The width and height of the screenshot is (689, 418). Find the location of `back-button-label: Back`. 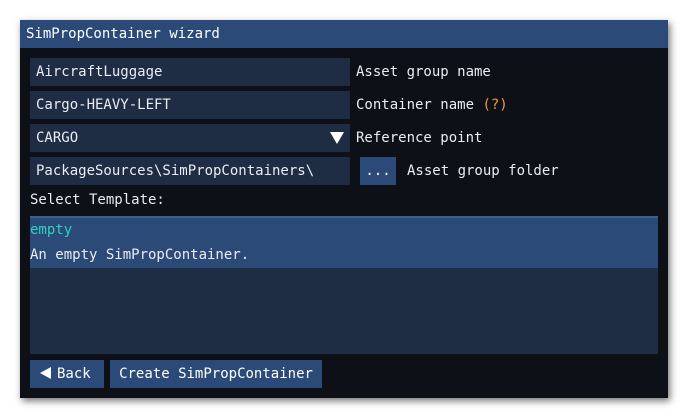

back-button-label: Back is located at coordinates (74, 374).